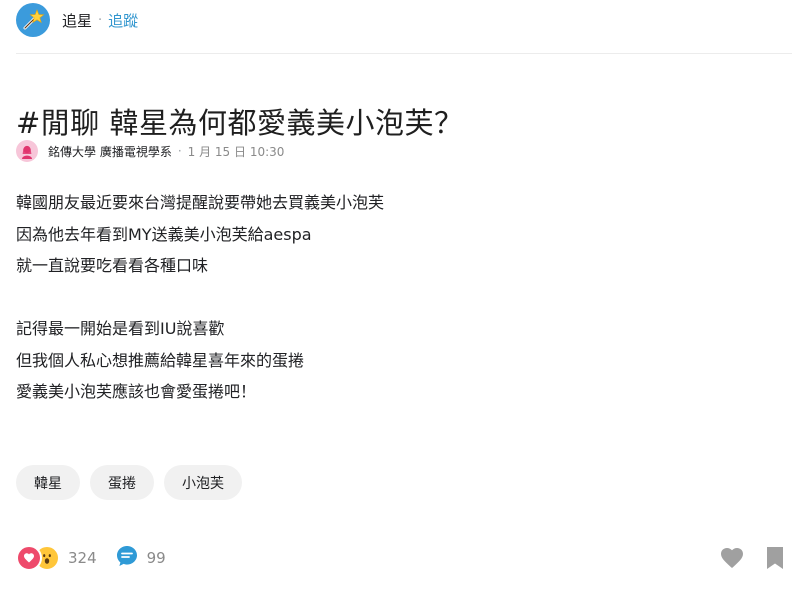  Describe the element at coordinates (732, 558) in the screenshot. I see `heart-icon` at that location.